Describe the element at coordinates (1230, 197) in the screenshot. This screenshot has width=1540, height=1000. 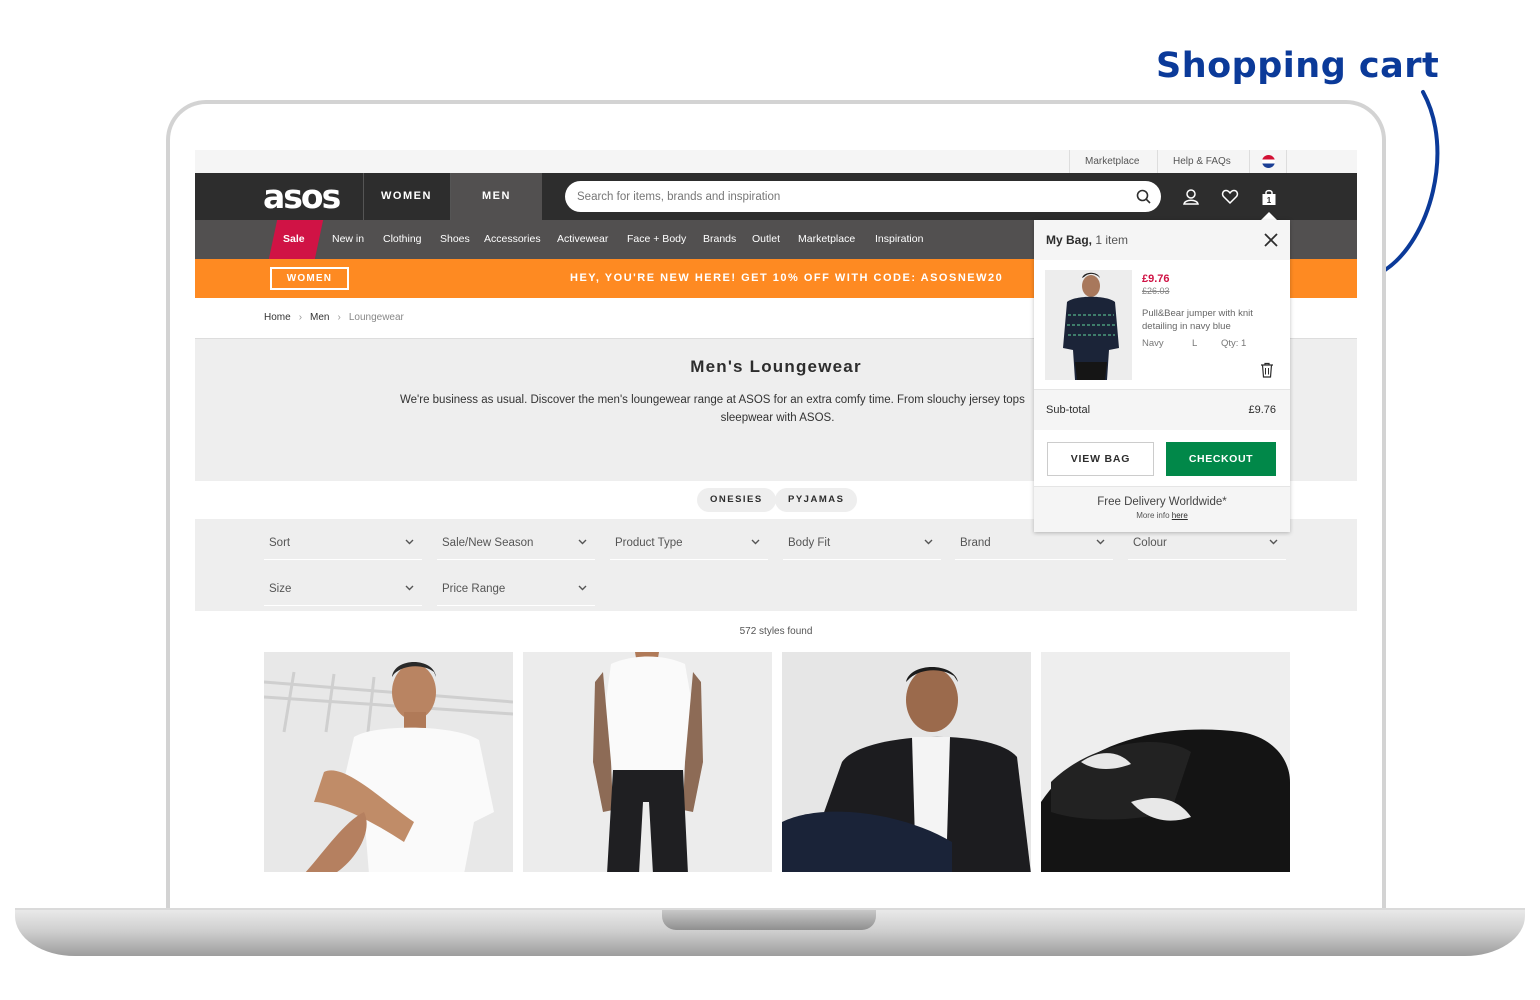
I see `wishlist-heart-icon` at that location.